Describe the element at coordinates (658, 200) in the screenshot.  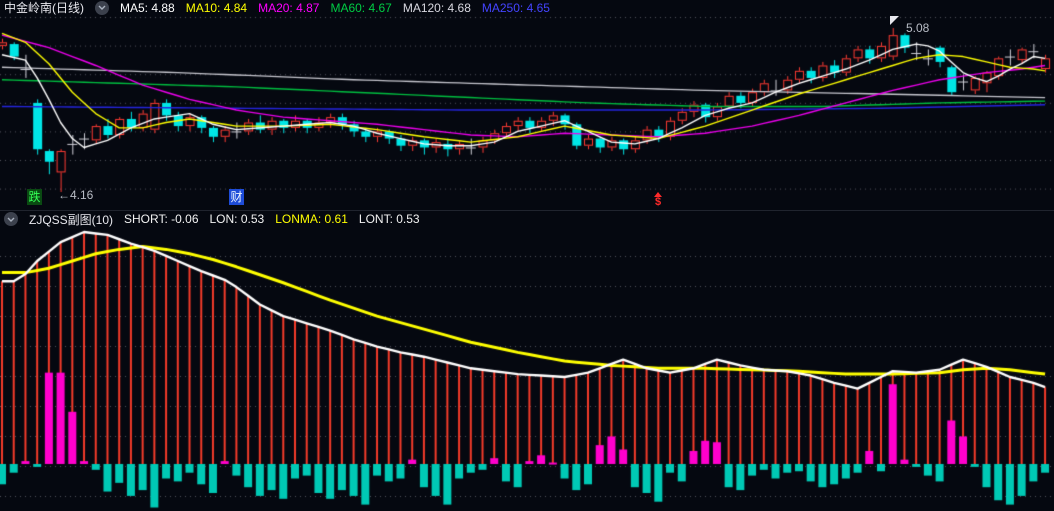
I see `marker-dollar: $` at that location.